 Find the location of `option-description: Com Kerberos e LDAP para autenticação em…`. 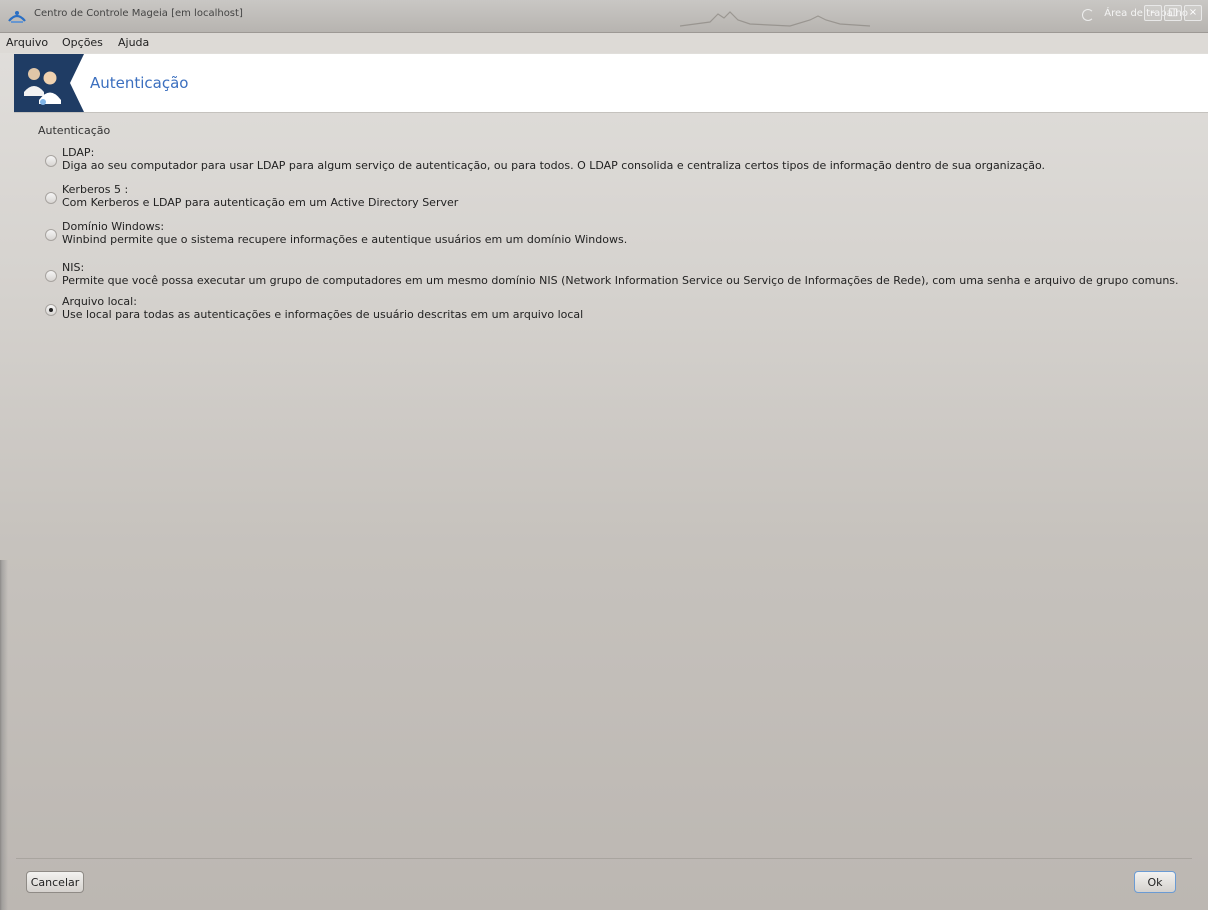

option-description: Com Kerberos e LDAP para autenticação em… is located at coordinates (260, 202).